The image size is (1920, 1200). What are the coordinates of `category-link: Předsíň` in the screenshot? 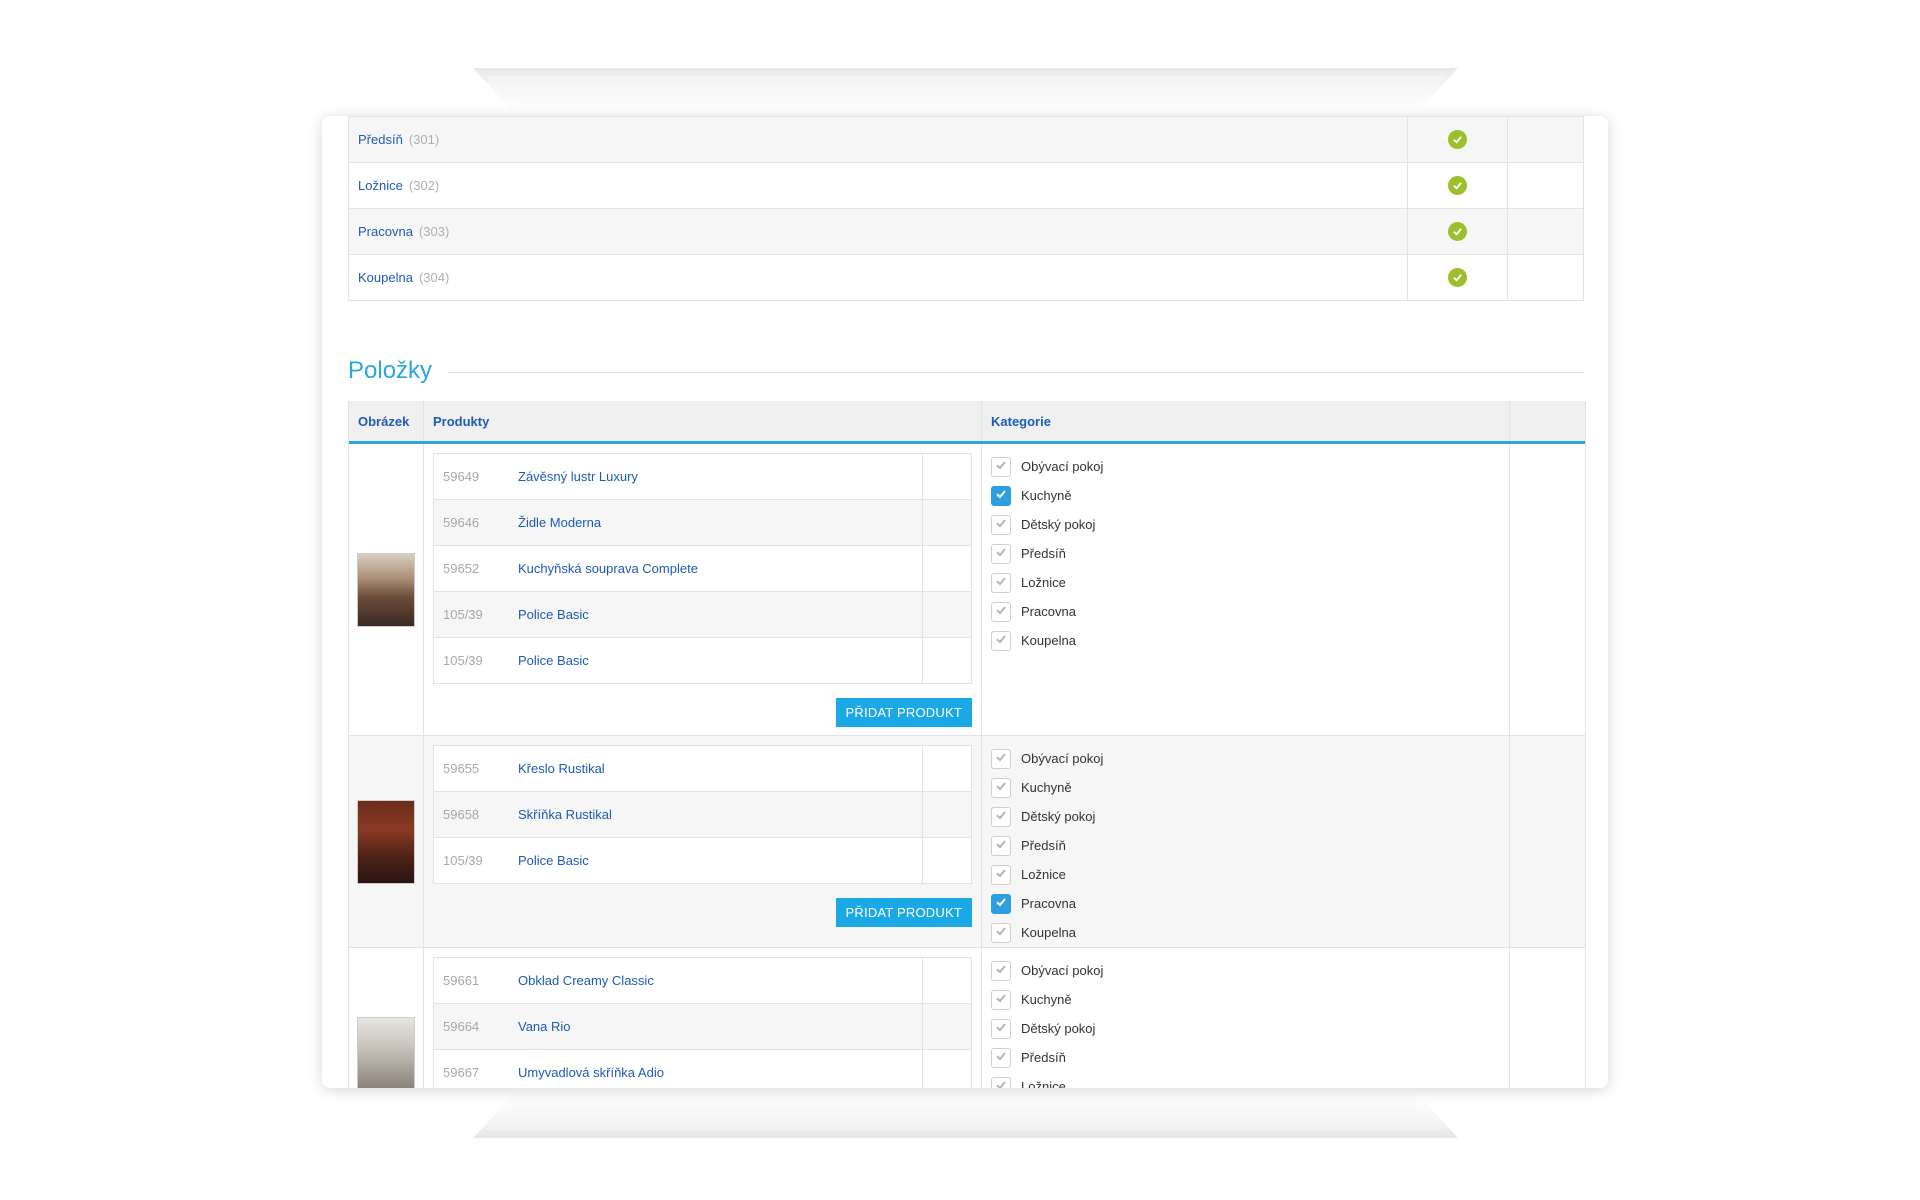 It's located at (380, 139).